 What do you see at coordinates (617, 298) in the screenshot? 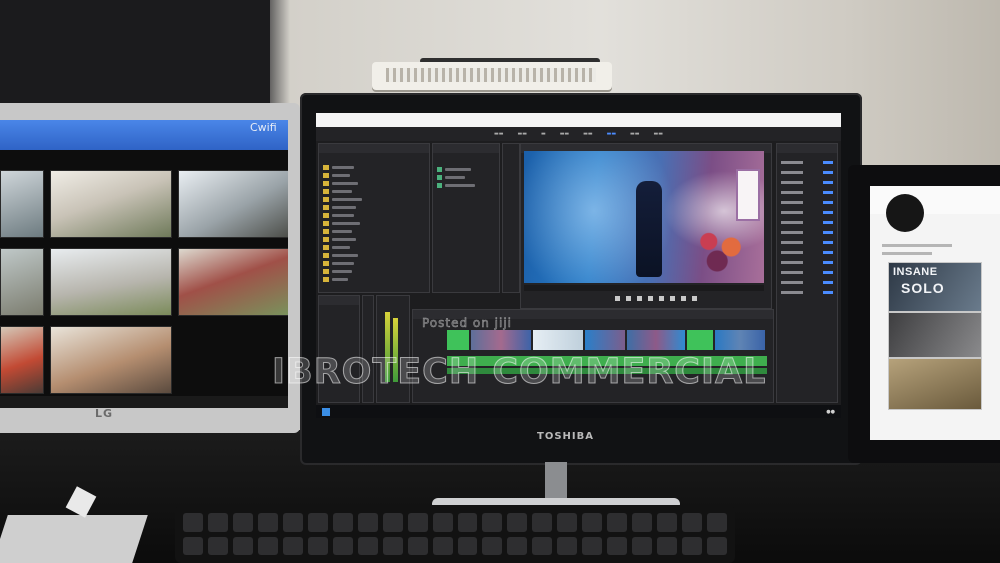
I see `mark-in-button` at bounding box center [617, 298].